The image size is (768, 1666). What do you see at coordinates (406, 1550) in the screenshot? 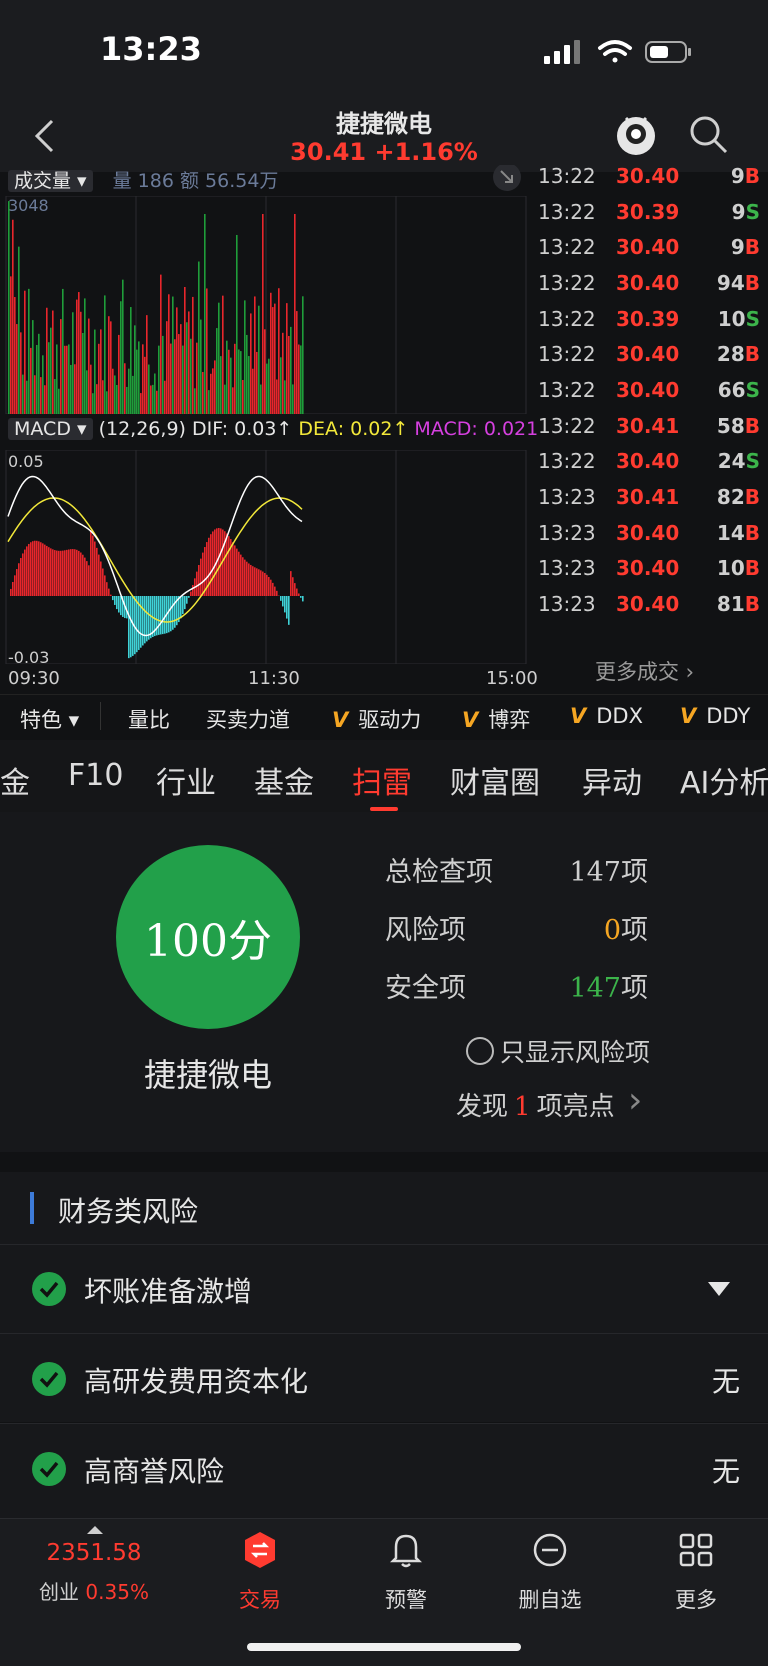
I see `bell-icon` at bounding box center [406, 1550].